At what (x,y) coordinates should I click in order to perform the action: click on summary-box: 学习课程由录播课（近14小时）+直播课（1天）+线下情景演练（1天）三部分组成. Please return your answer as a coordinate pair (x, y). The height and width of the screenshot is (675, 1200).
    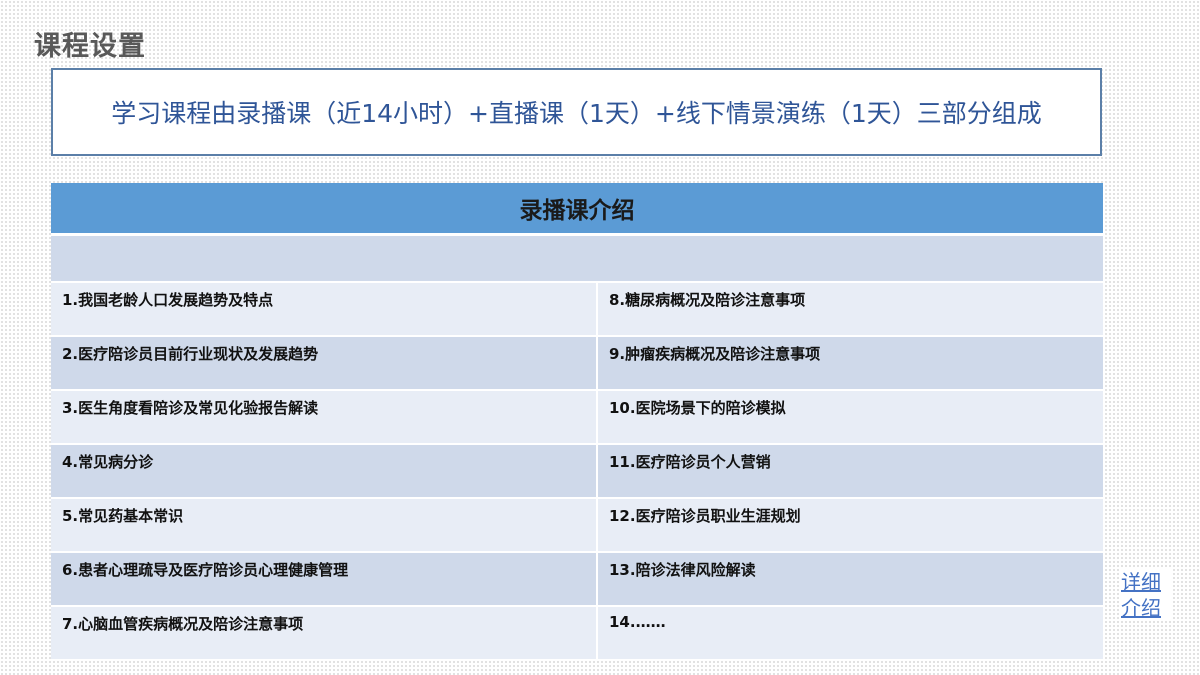
    Looking at the image, I should click on (576, 112).